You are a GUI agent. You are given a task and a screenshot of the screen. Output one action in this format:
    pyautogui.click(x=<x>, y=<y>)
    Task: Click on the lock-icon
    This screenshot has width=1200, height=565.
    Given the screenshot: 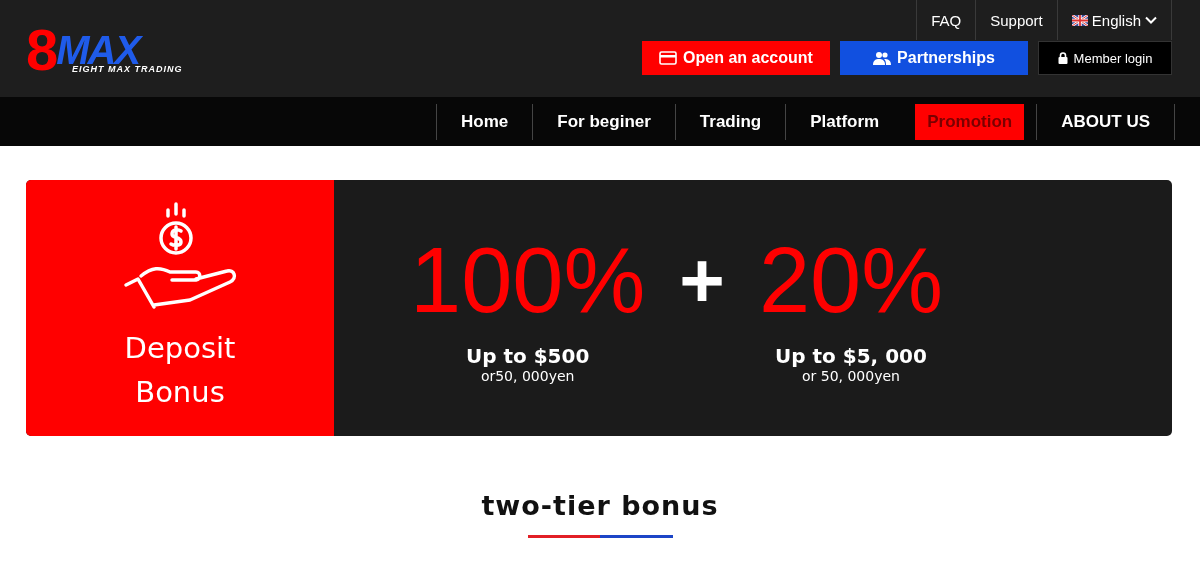 What is the action you would take?
    pyautogui.click(x=1062, y=58)
    